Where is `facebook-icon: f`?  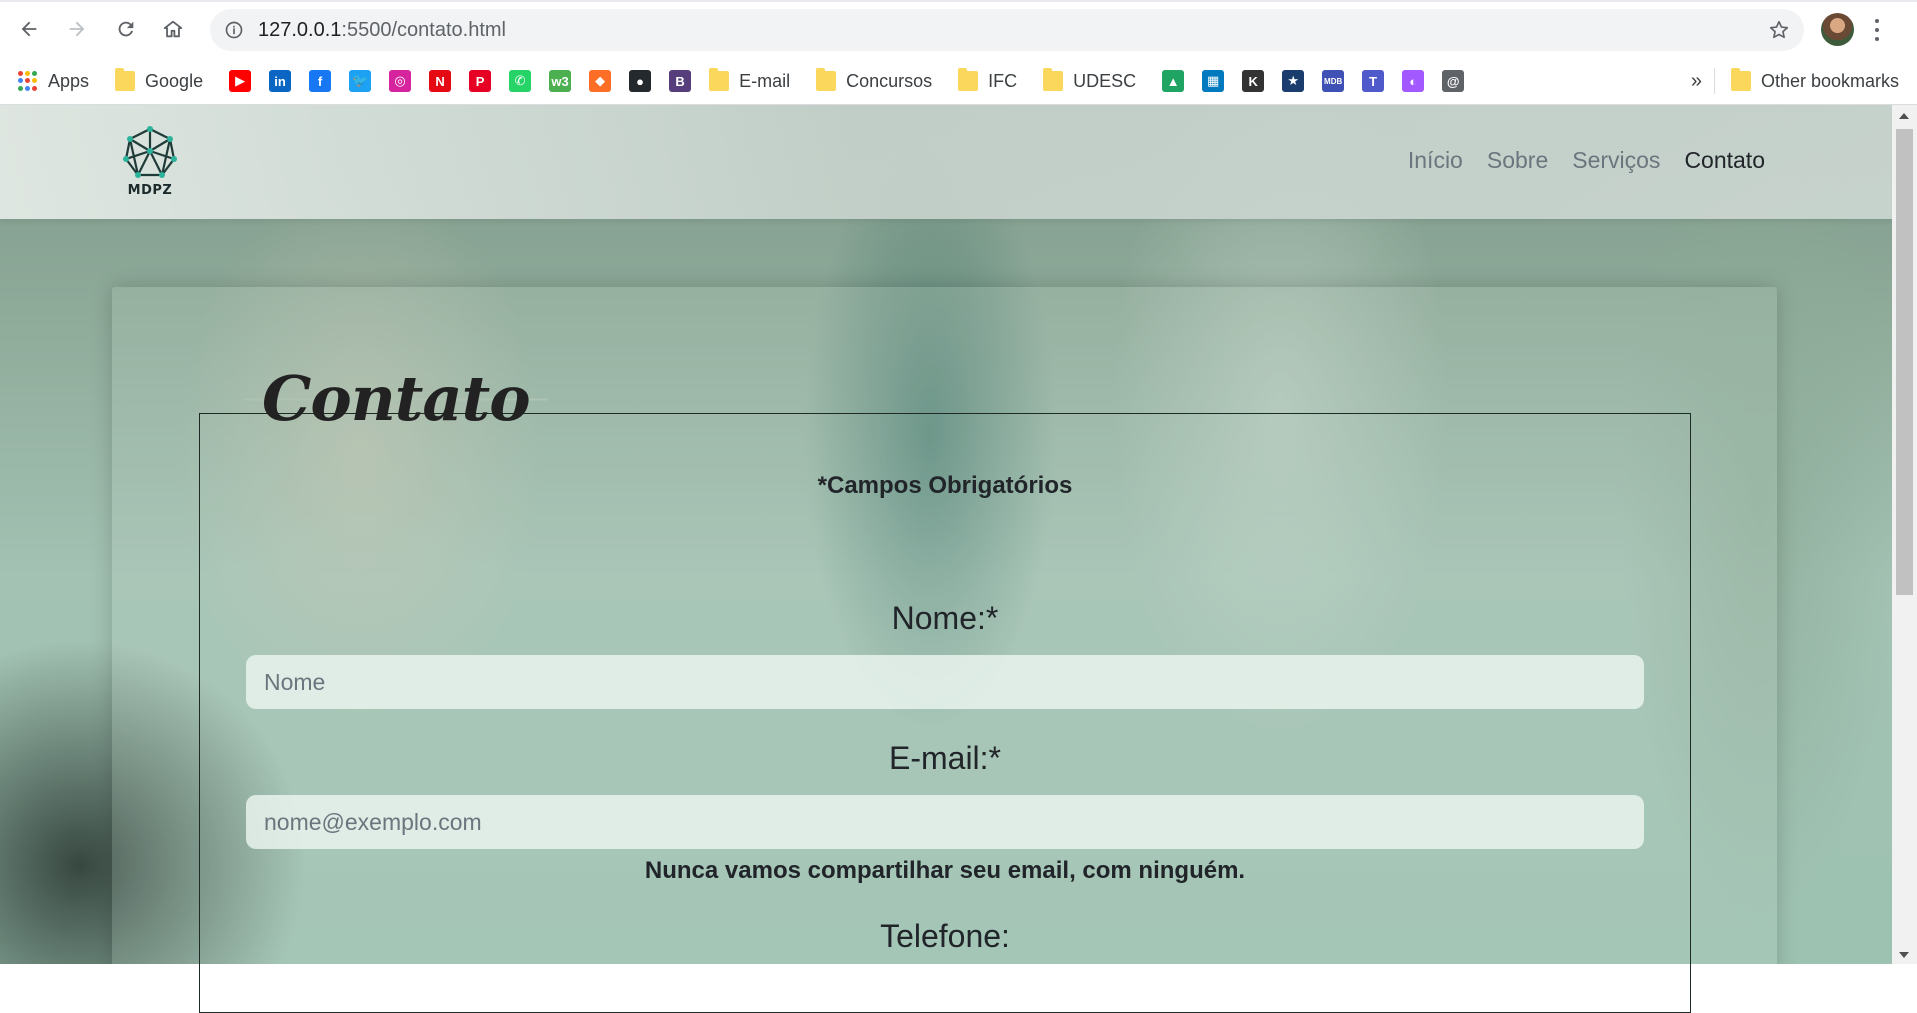 facebook-icon: f is located at coordinates (320, 81).